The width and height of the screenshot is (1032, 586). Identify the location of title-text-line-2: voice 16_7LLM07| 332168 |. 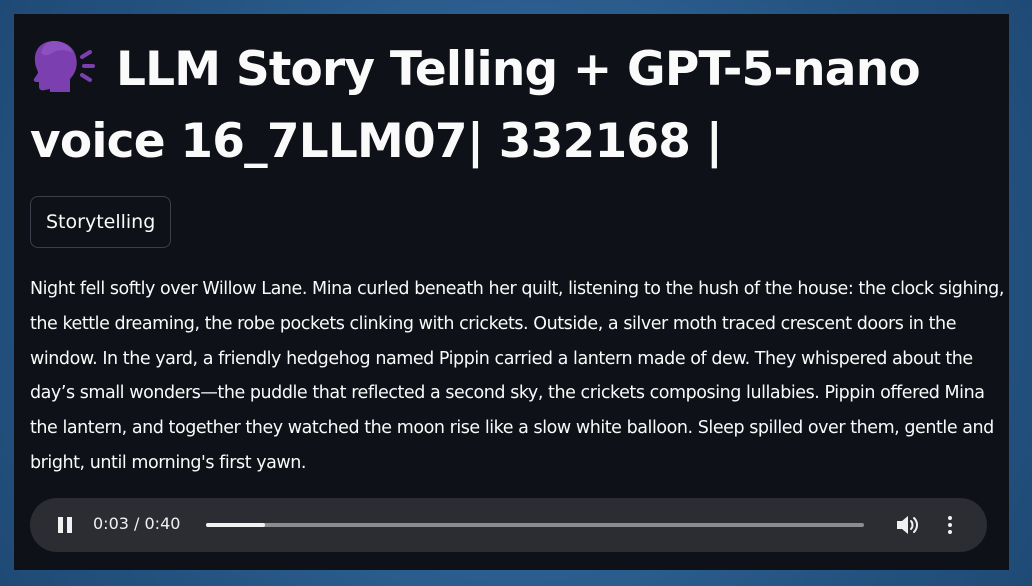
(376, 141).